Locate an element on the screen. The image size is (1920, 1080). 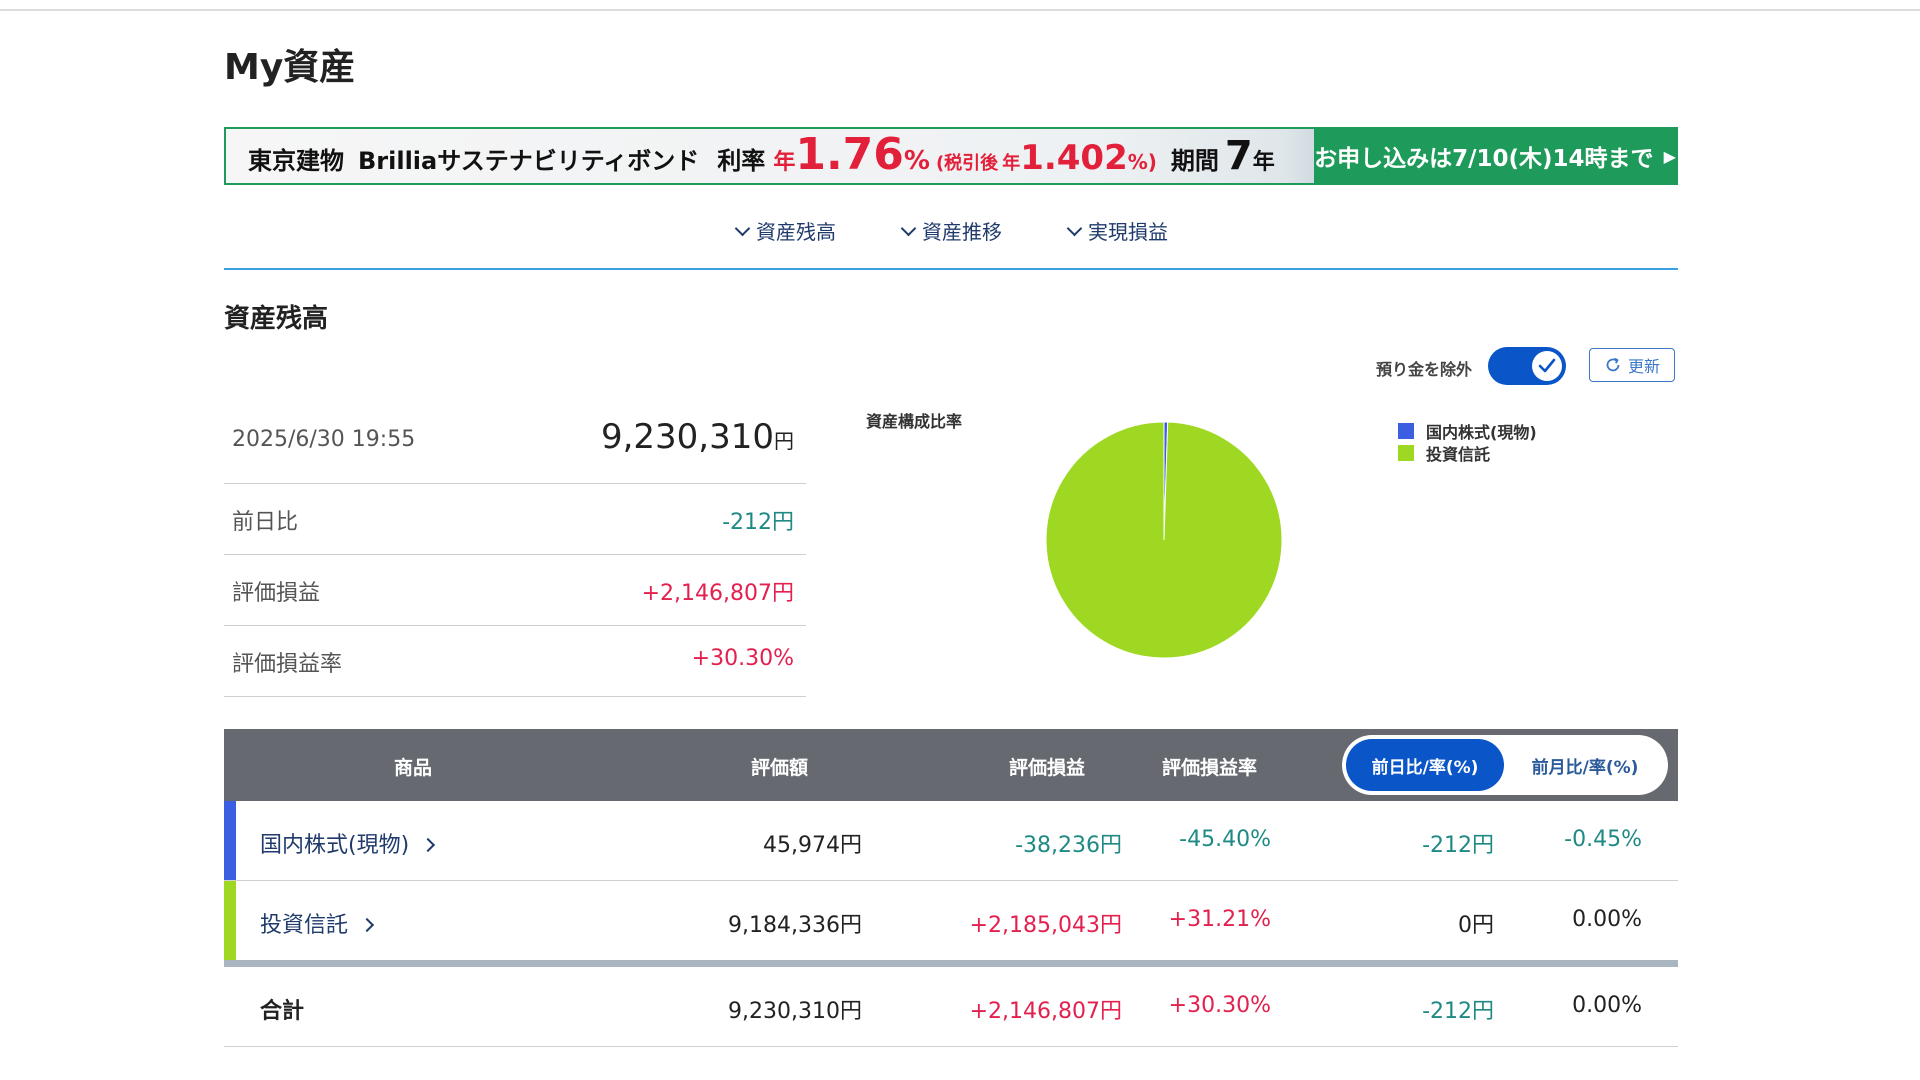
summary-label: 評価損益 is located at coordinates (276, 593).